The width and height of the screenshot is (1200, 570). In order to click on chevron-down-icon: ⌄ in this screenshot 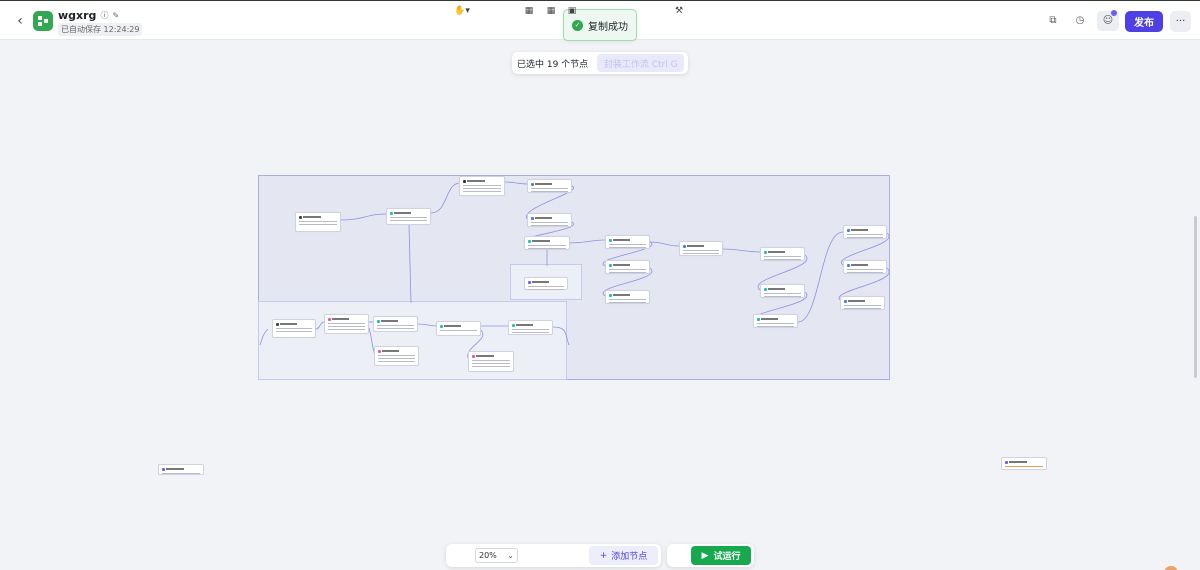, I will do `click(510, 555)`.